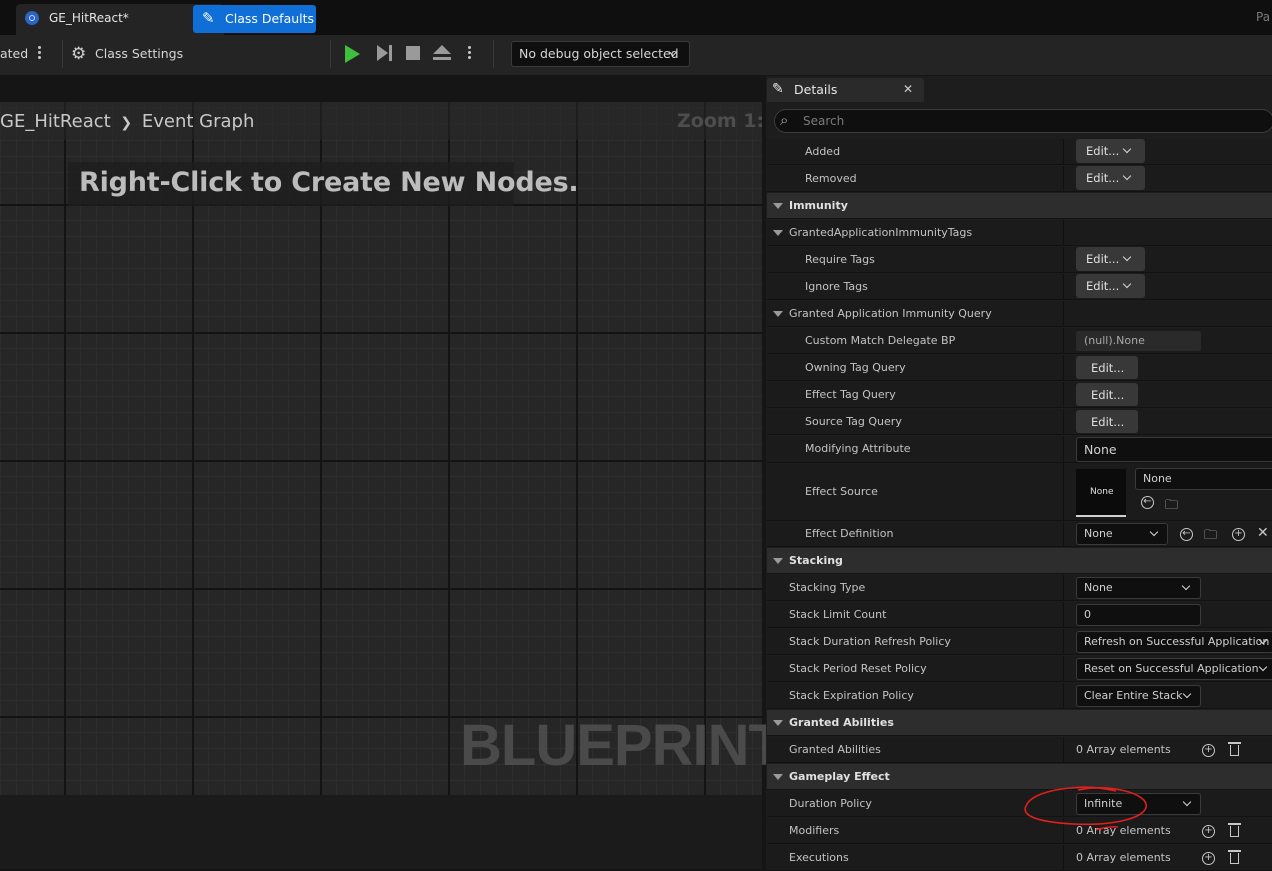 Image resolution: width=1272 pixels, height=871 pixels. I want to click on clear-icon: ✕, so click(1263, 533).